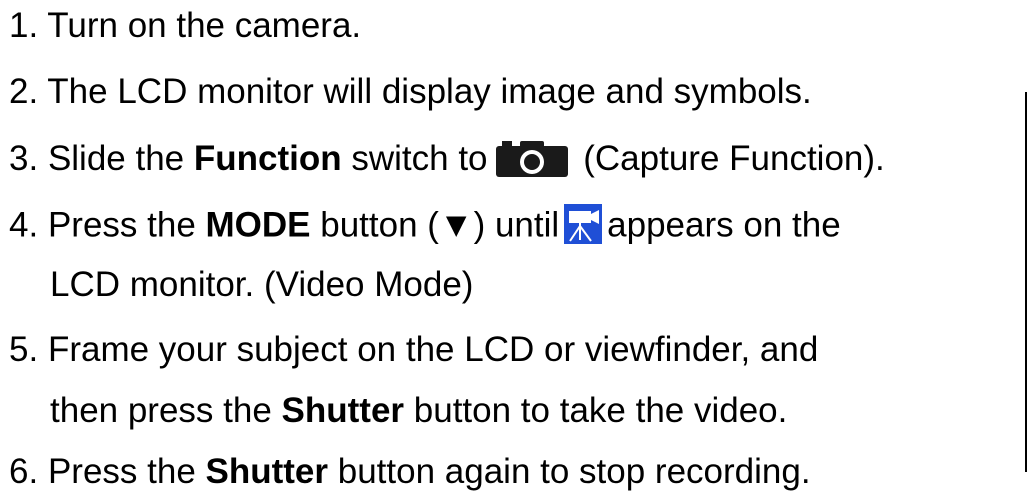 This screenshot has width=1031, height=492. Describe the element at coordinates (24, 349) in the screenshot. I see `step-number: 5.` at that location.